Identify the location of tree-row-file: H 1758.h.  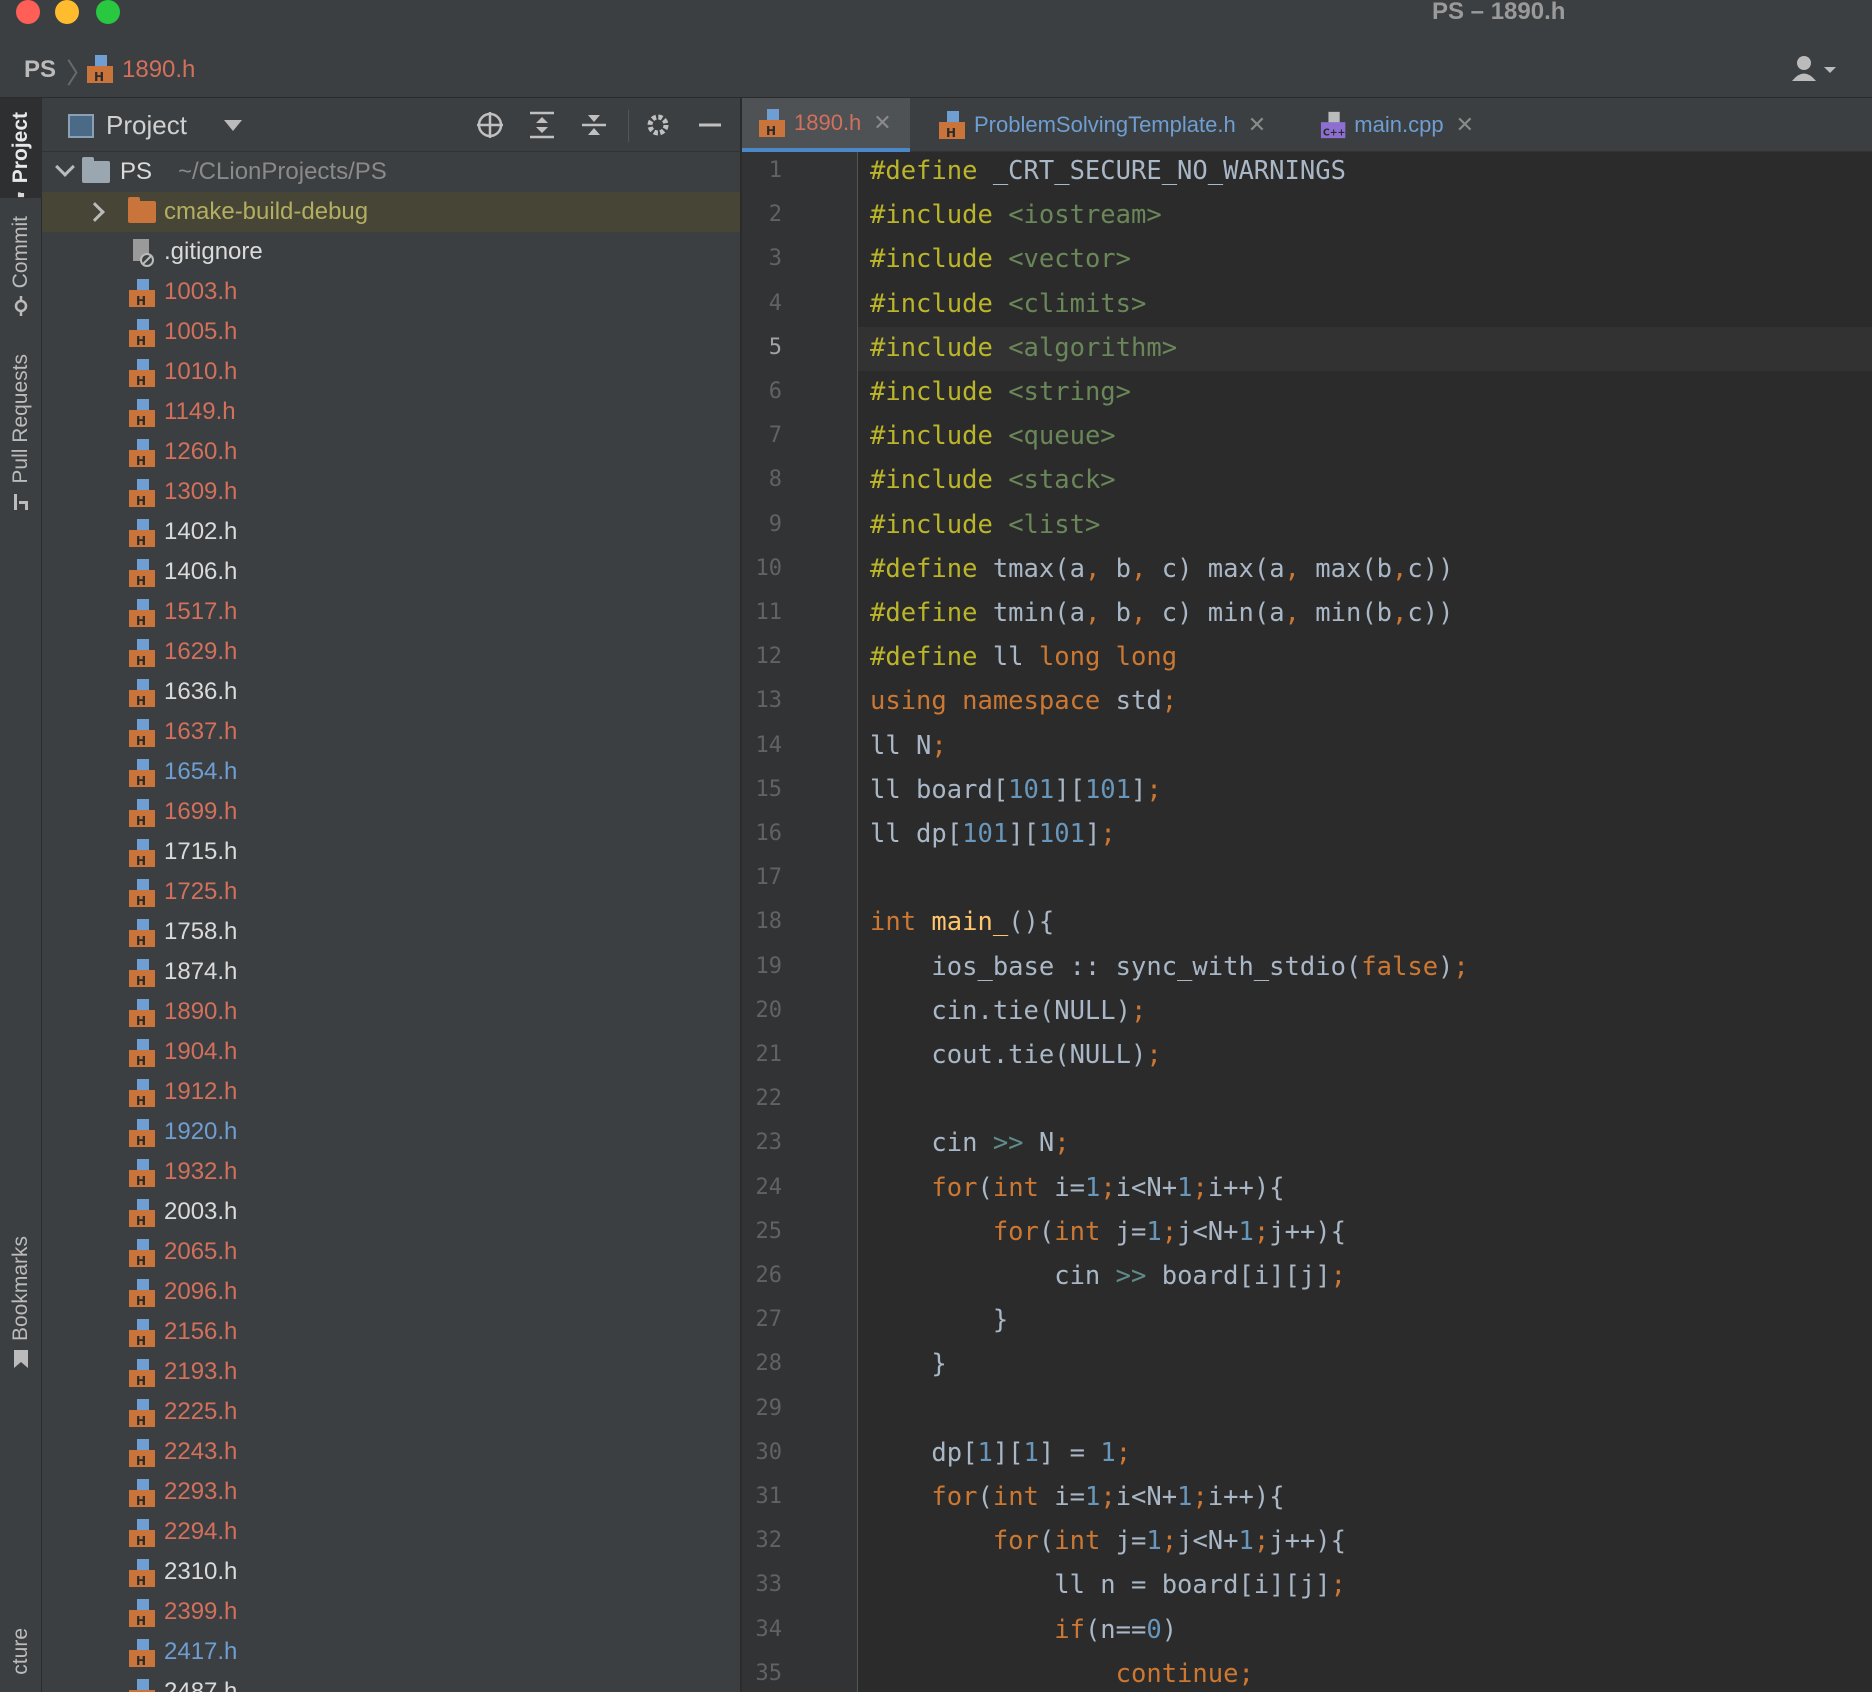
(391, 932).